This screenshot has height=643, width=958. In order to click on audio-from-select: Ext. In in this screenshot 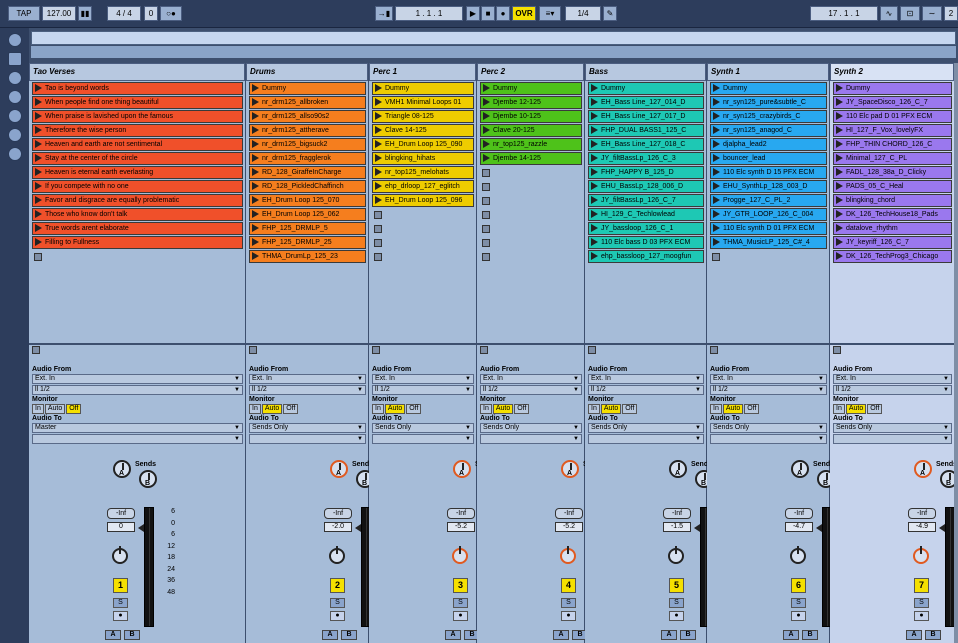, I will do `click(892, 379)`.